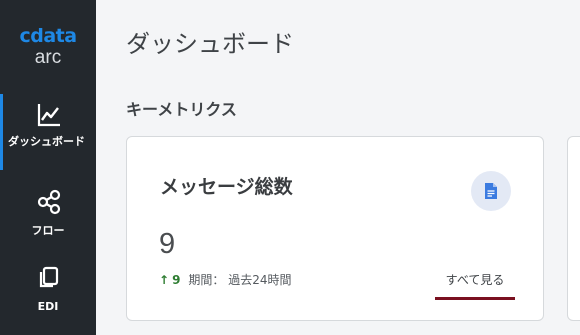 The height and width of the screenshot is (335, 580). What do you see at coordinates (491, 191) in the screenshot?
I see `document-icon` at bounding box center [491, 191].